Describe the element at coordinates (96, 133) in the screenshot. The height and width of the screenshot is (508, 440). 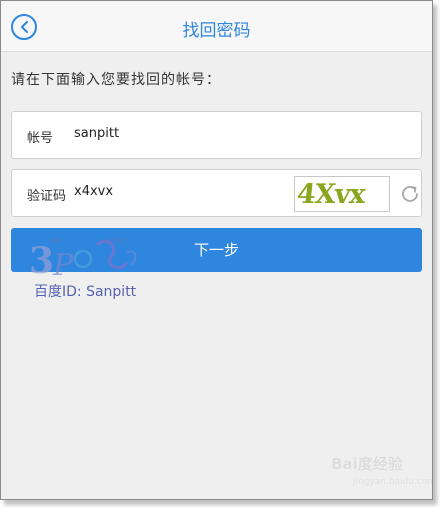
I see `account-input: sanpitt` at that location.